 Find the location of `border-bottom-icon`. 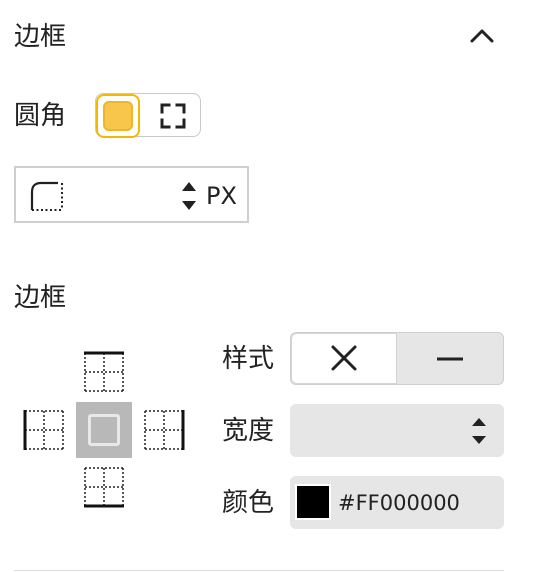

border-bottom-icon is located at coordinates (104, 487).